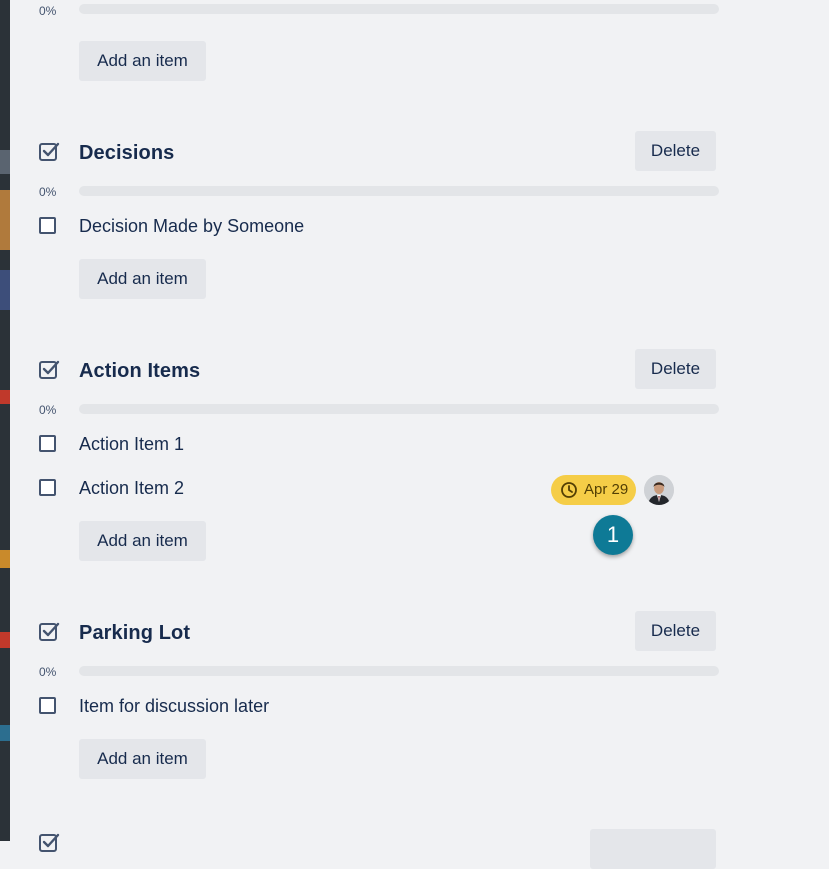 The width and height of the screenshot is (829, 869). I want to click on checklist-item: Item for discussion later, so click(419, 707).